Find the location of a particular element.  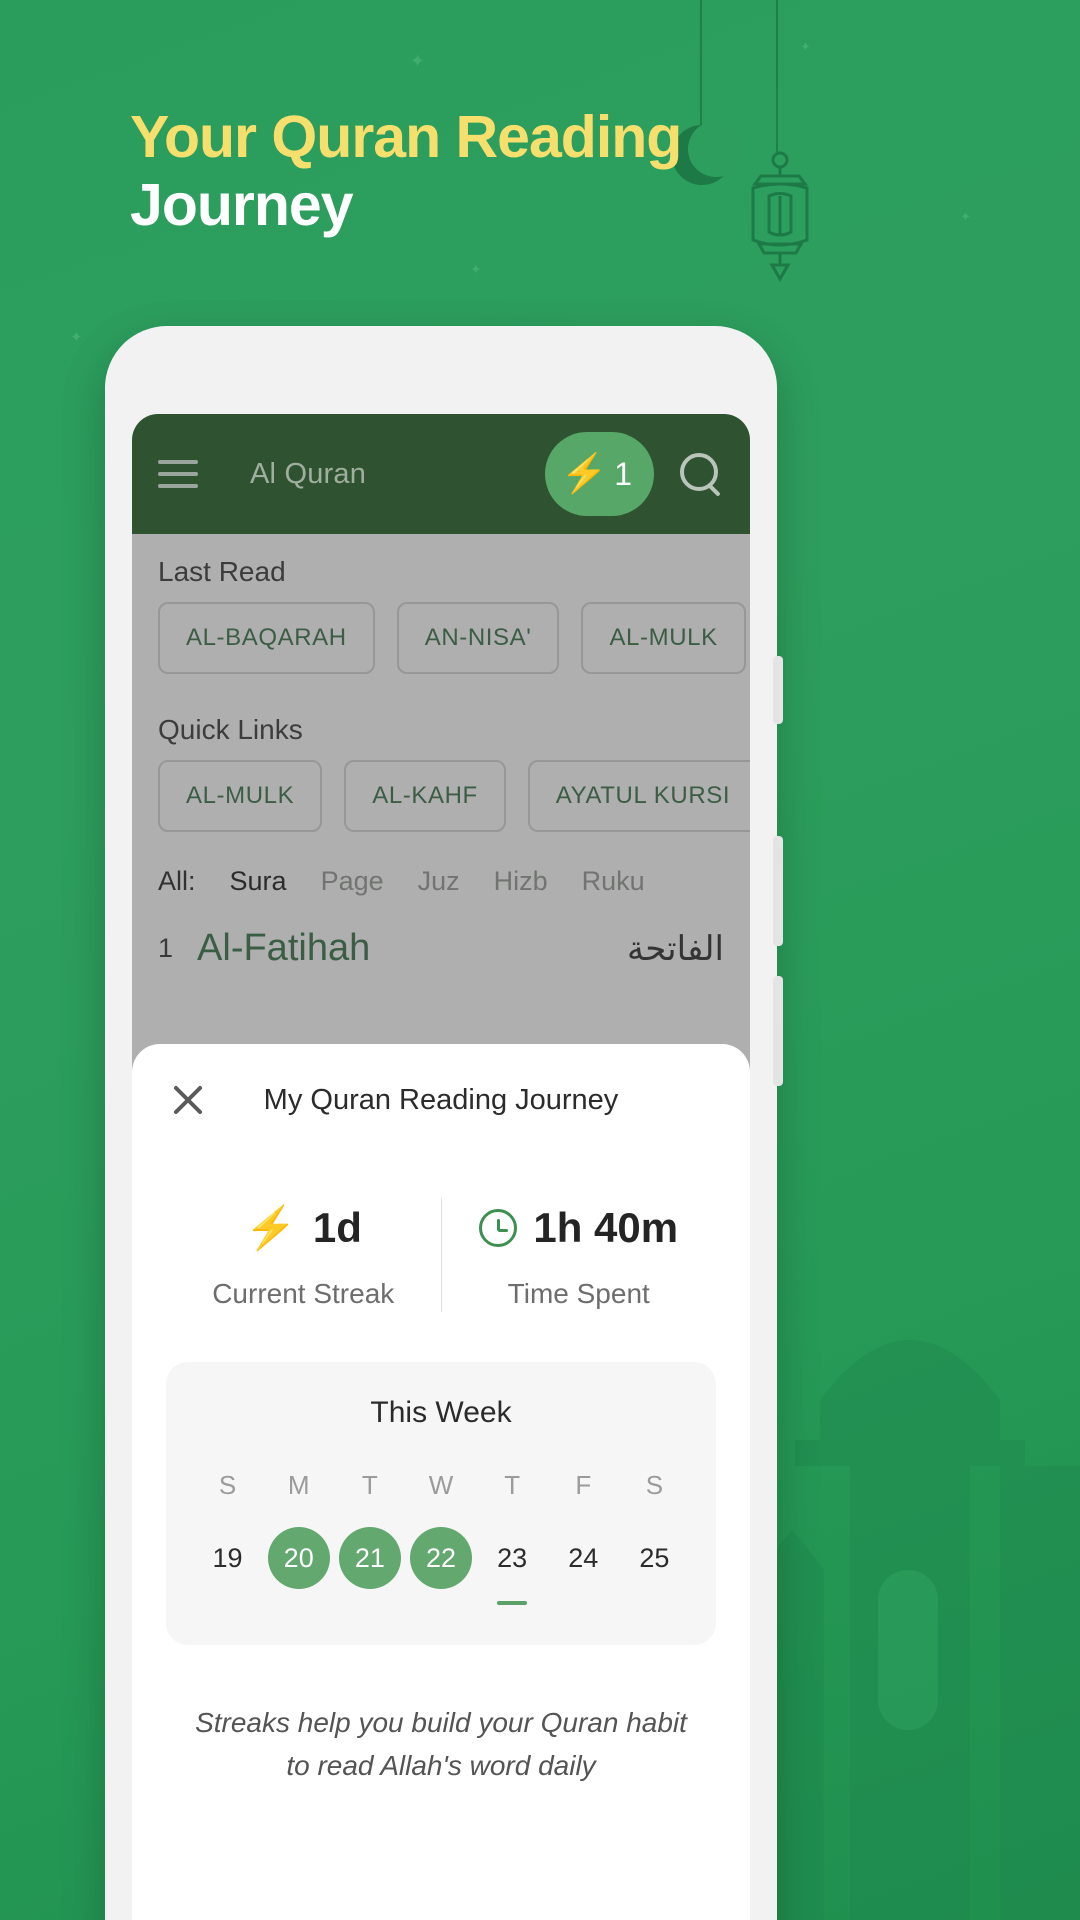

search-icon is located at coordinates (701, 474).